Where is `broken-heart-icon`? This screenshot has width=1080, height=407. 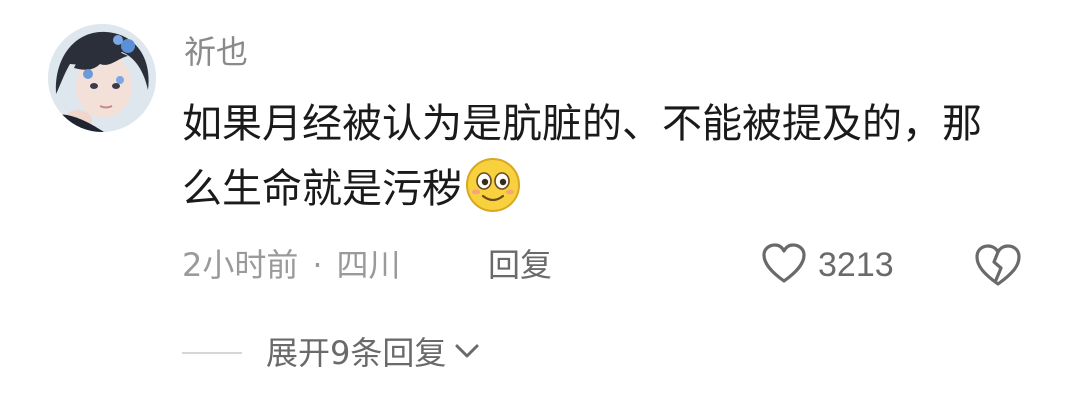
broken-heart-icon is located at coordinates (998, 269).